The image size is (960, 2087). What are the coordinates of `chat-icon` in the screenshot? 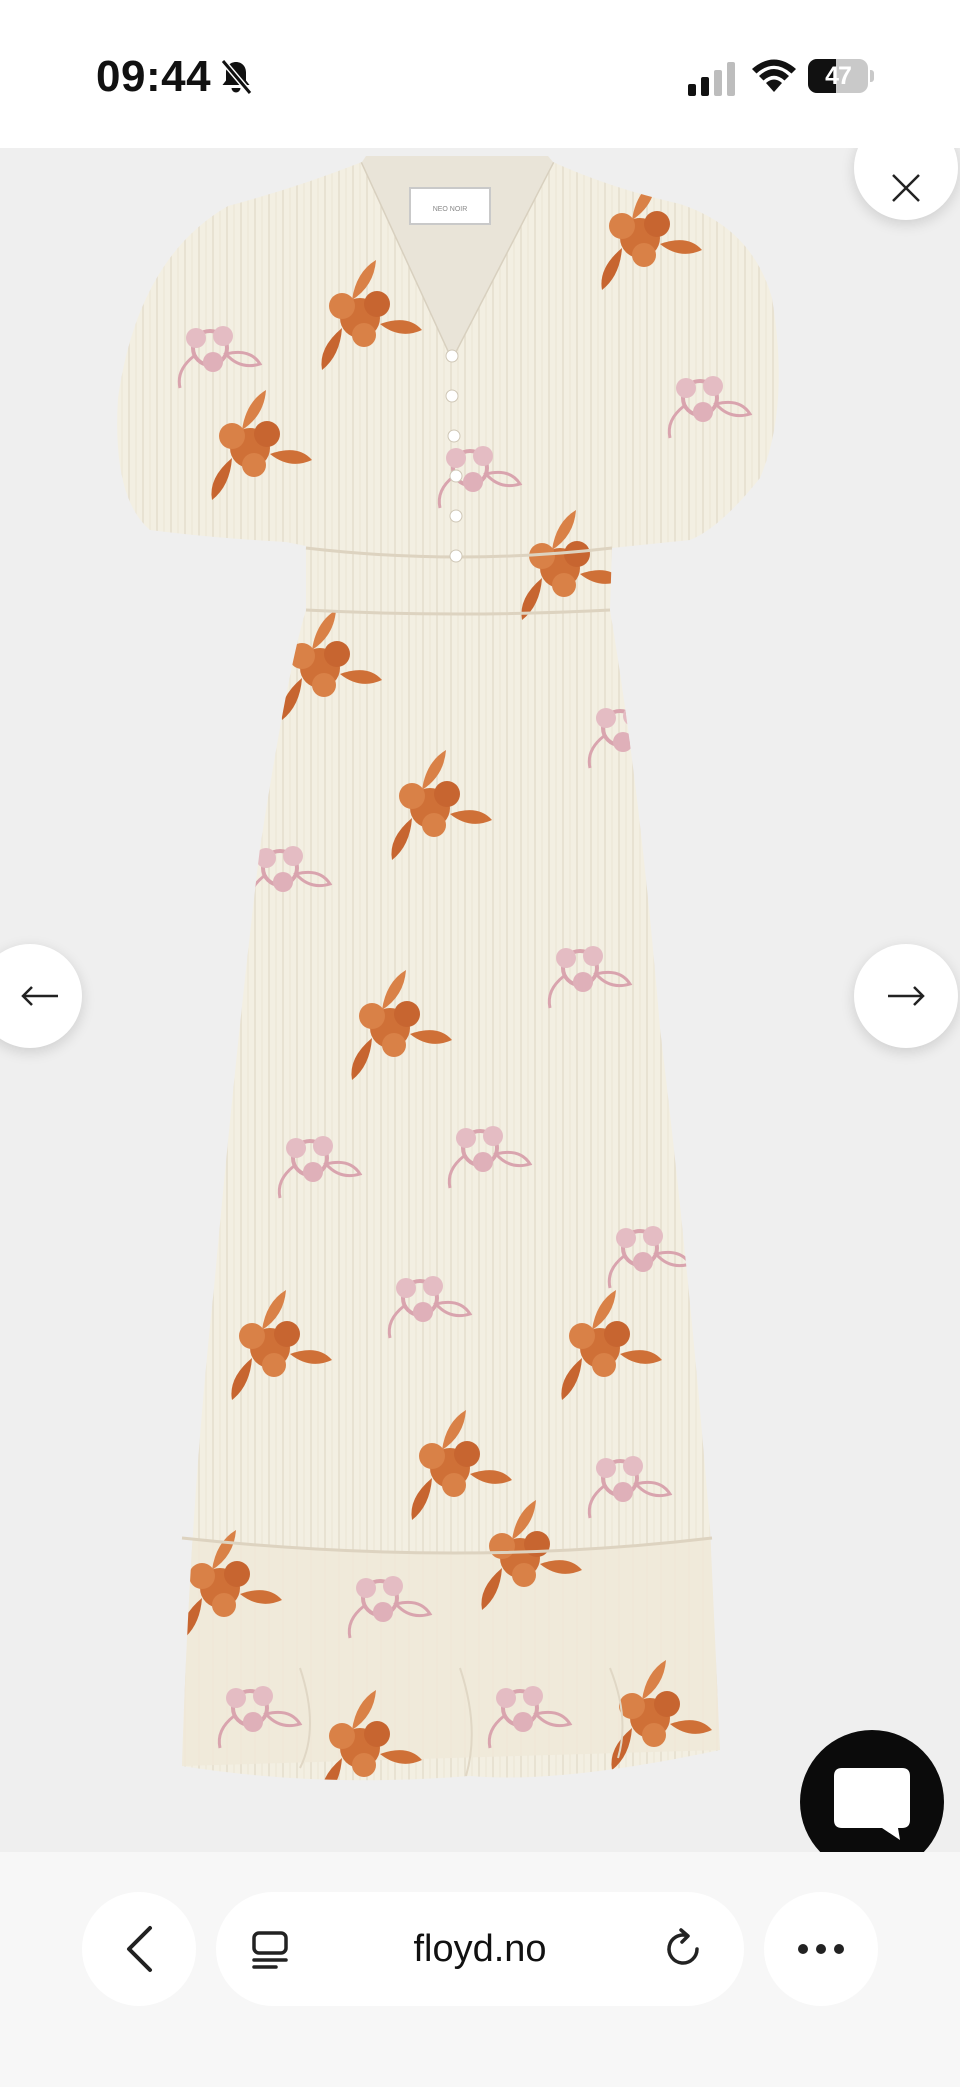 It's located at (872, 1804).